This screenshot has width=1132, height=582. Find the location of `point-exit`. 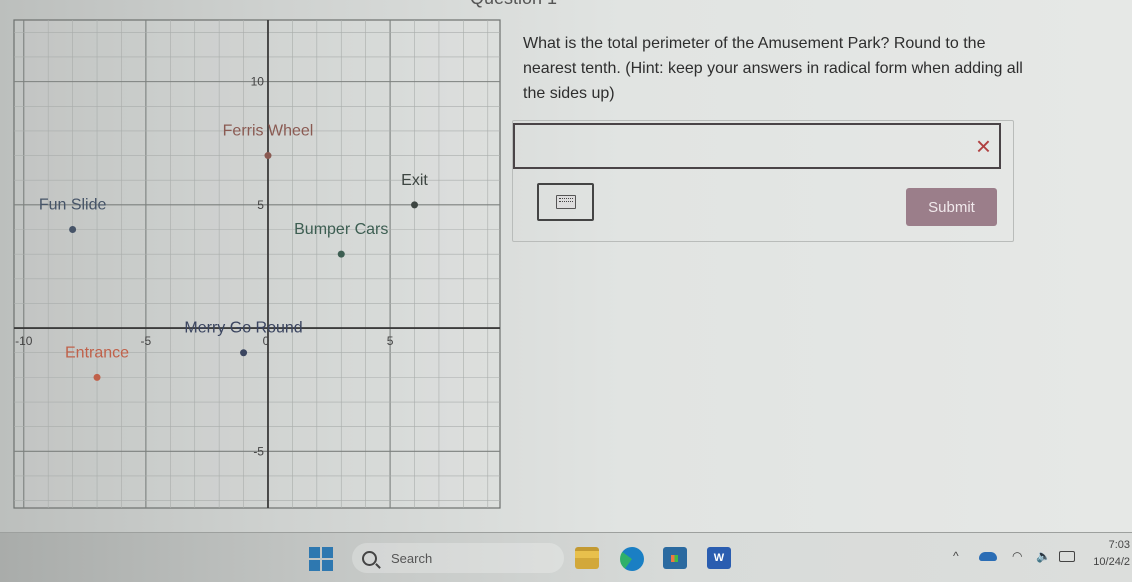

point-exit is located at coordinates (415, 205).